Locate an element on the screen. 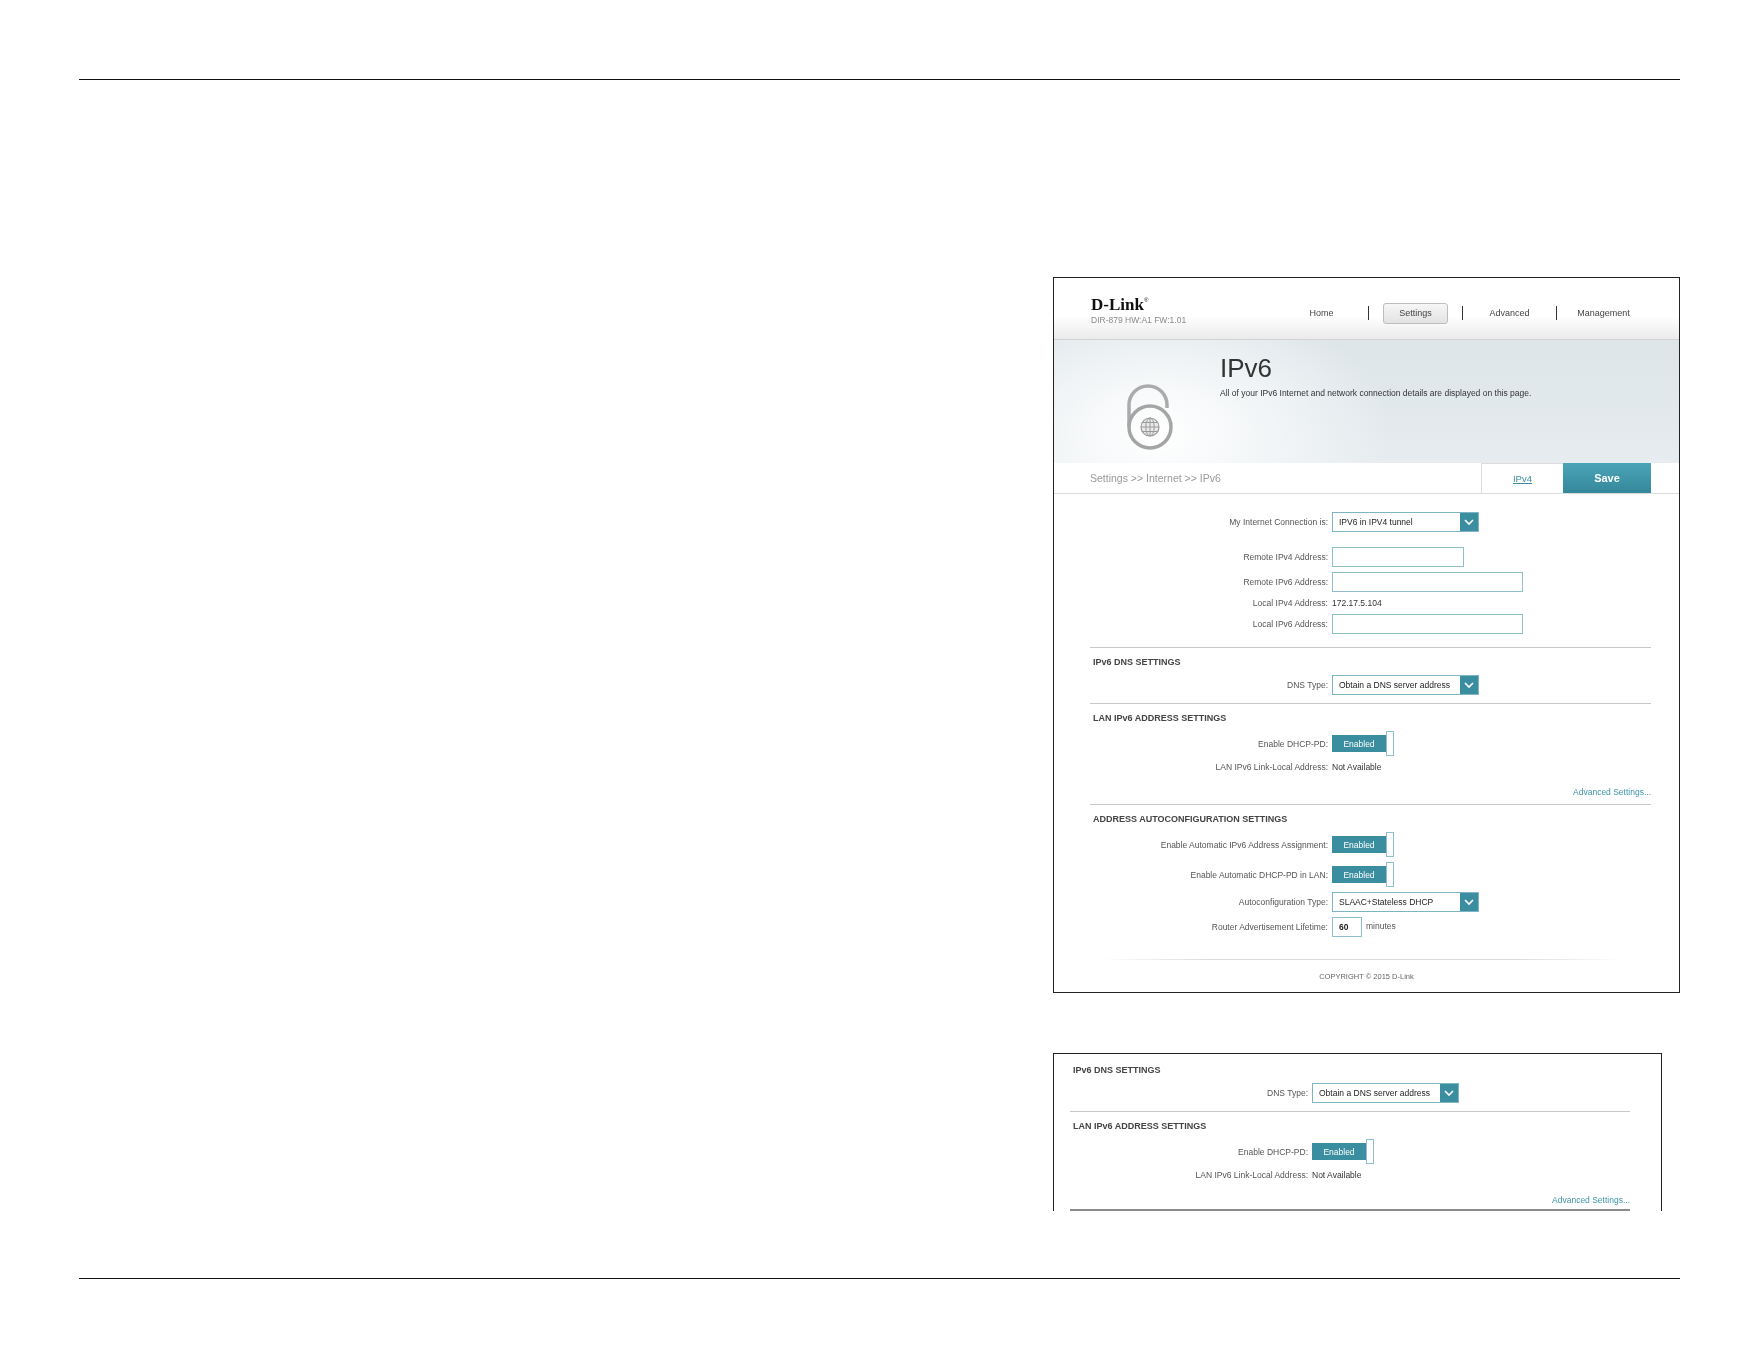 This screenshot has width=1761, height=1361. field-label: Enable Automatic DHCP-PD in LAN: is located at coordinates (1259, 874).